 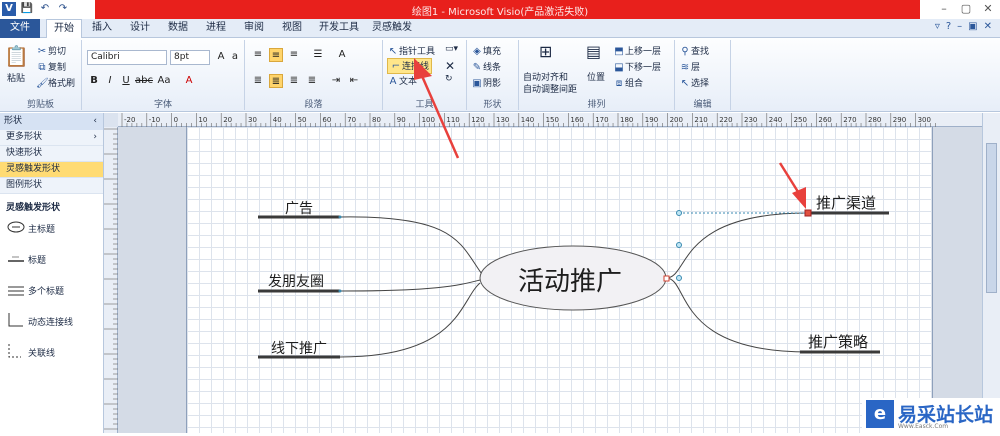 What do you see at coordinates (808, 213) in the screenshot?
I see `endpoint-handle-red` at bounding box center [808, 213].